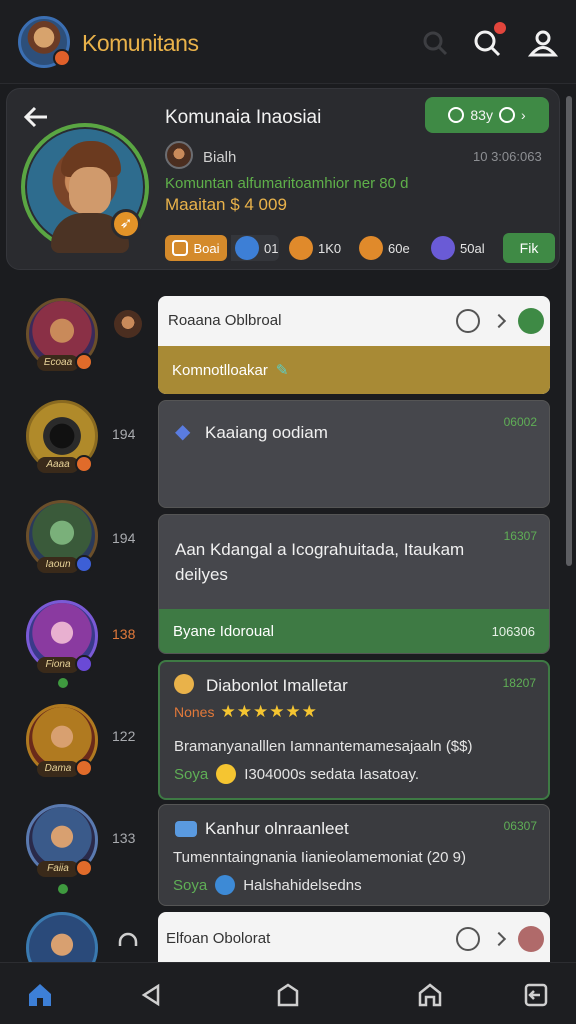 This screenshot has width=576, height=1024. What do you see at coordinates (62, 334) in the screenshot?
I see `member-avatar: Ecoaa` at bounding box center [62, 334].